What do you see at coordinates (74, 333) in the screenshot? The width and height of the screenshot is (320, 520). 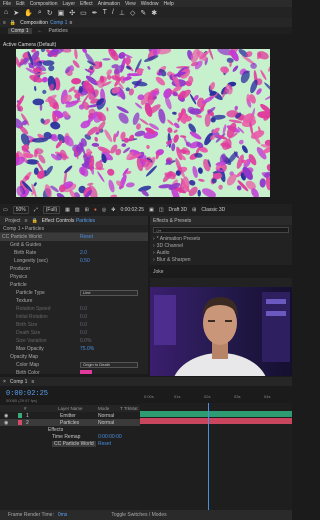 I see `effect-property-row: Death Size 0.0` at bounding box center [74, 333].